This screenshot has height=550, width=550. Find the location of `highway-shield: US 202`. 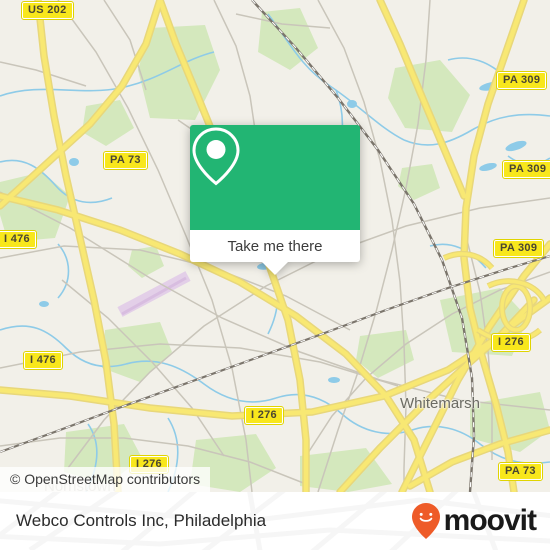

highway-shield: US 202 is located at coordinates (47, 10).